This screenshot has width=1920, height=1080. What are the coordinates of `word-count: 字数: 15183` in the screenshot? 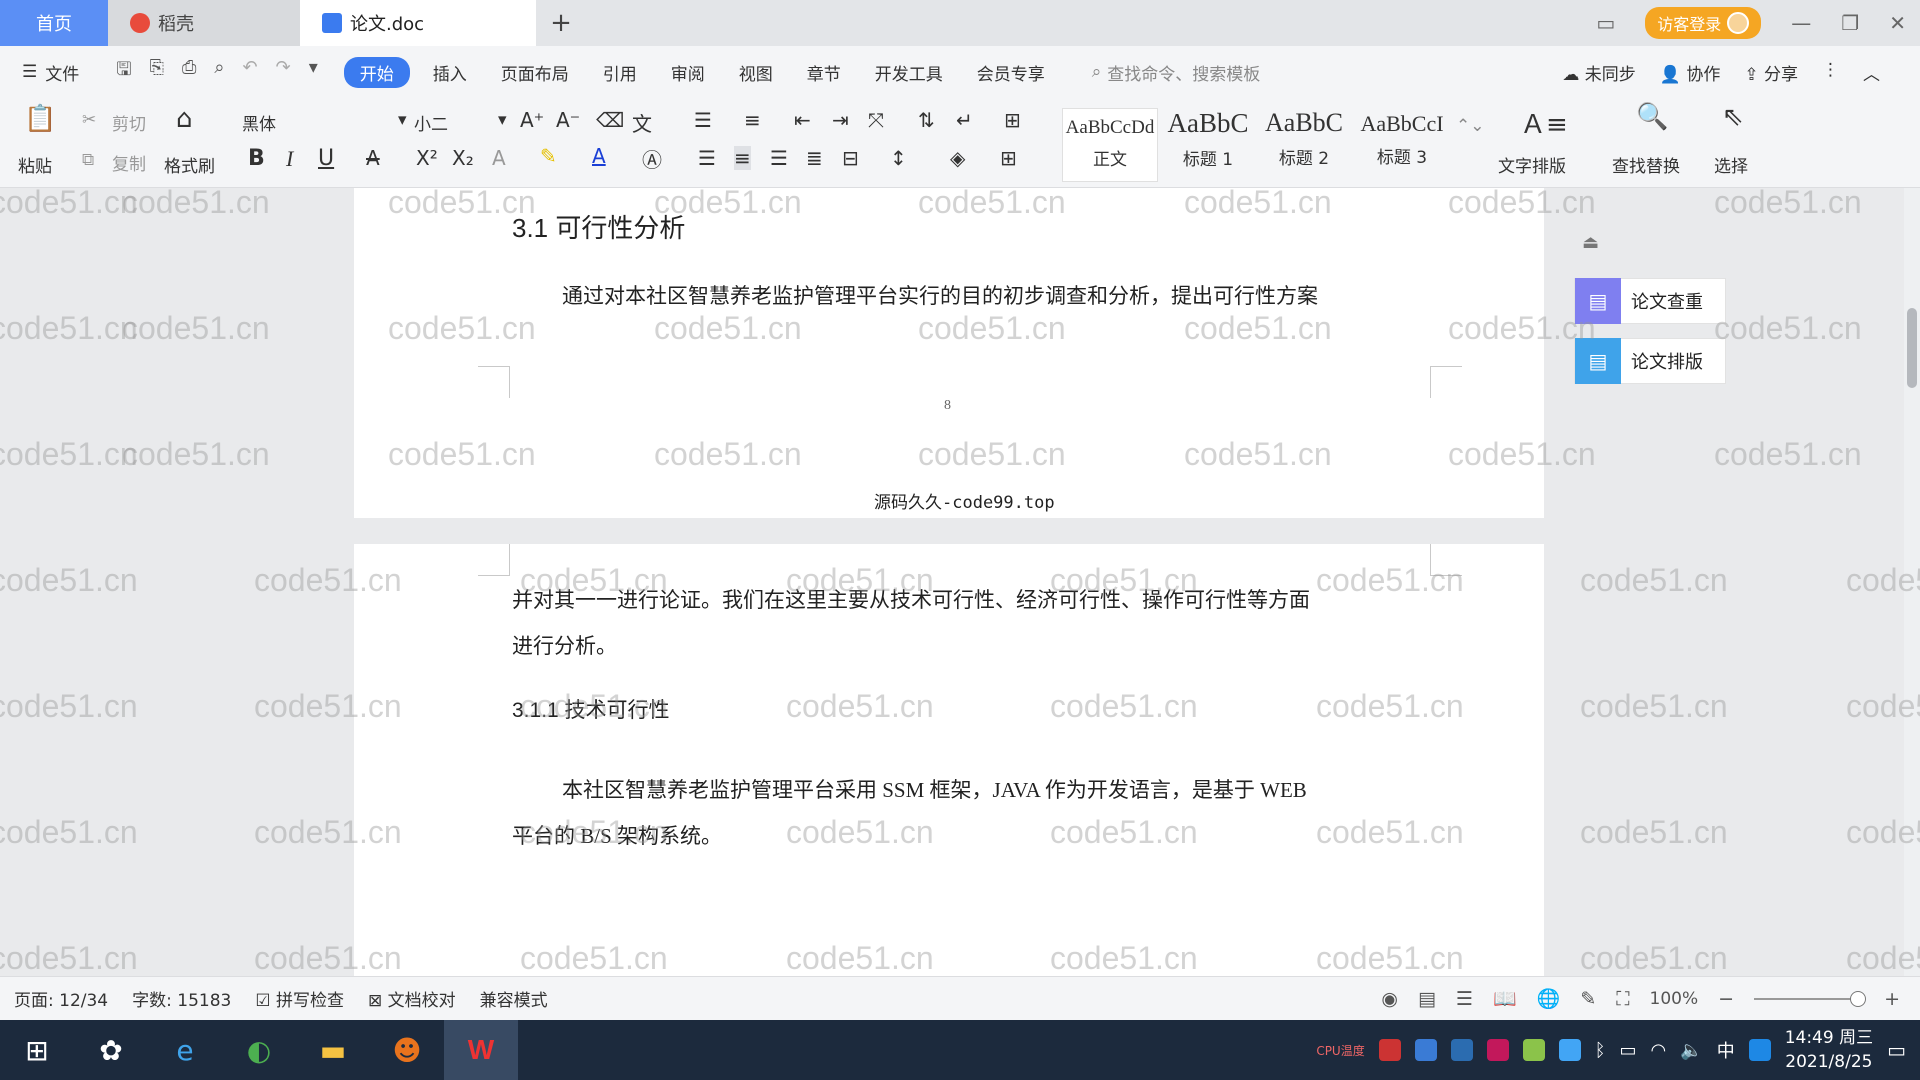 It's located at (181, 998).